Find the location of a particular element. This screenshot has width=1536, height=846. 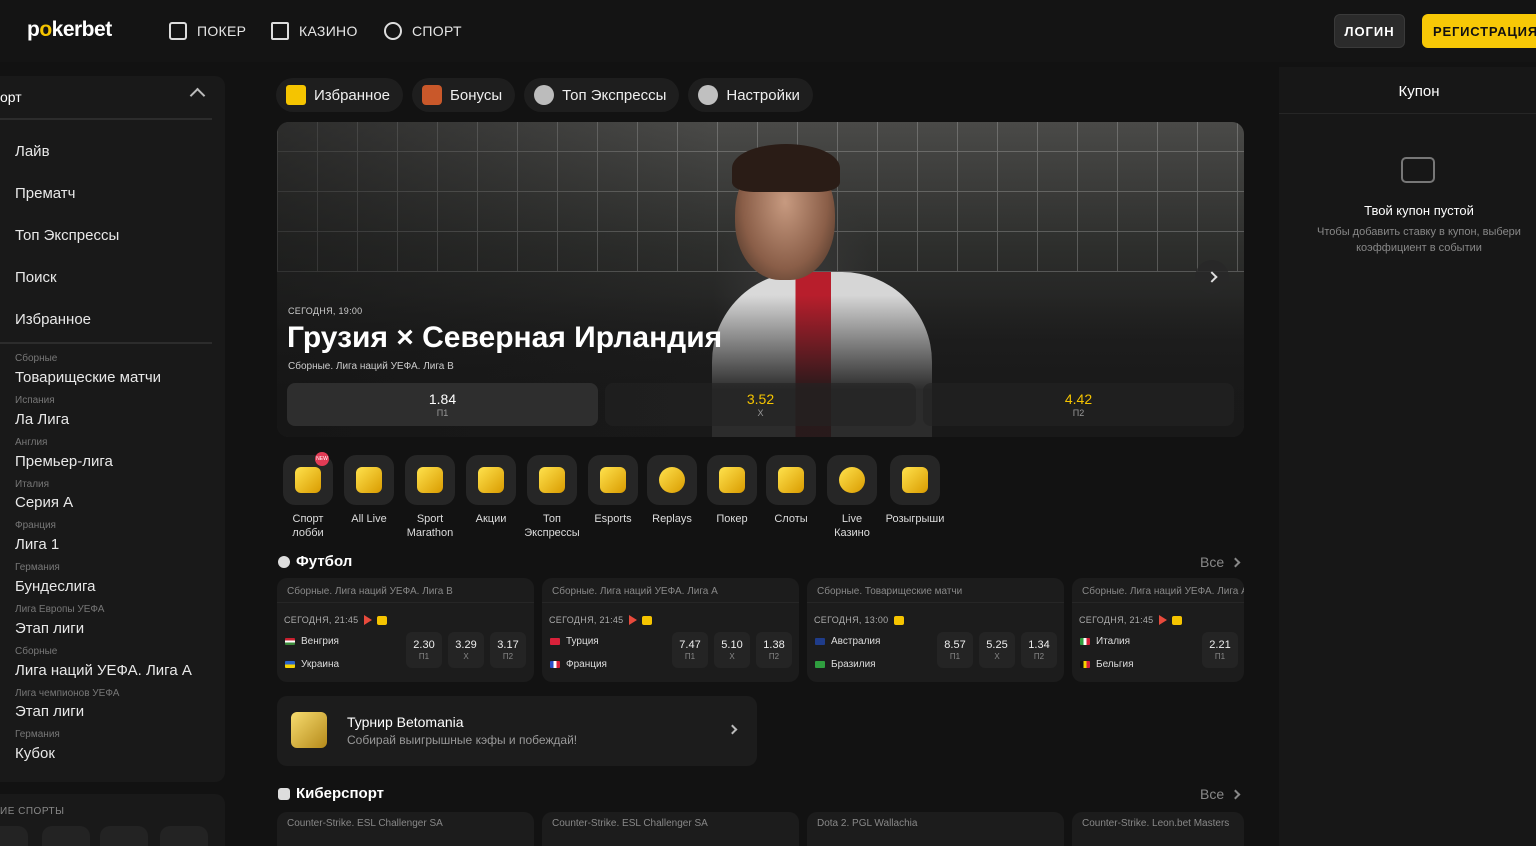

team-name: Украина is located at coordinates (320, 664).